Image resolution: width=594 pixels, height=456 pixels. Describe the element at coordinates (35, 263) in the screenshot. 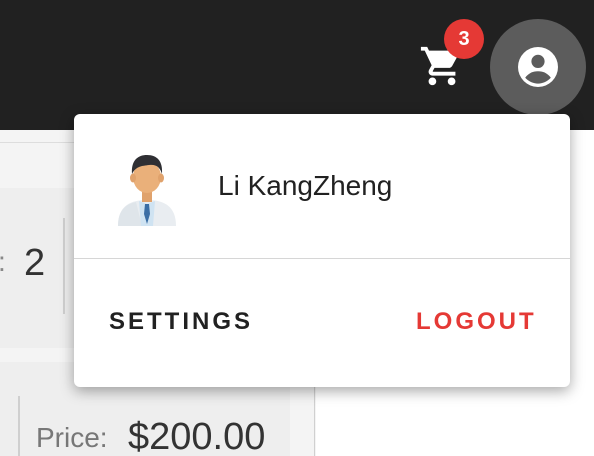

I see `quantity-value: 2` at that location.